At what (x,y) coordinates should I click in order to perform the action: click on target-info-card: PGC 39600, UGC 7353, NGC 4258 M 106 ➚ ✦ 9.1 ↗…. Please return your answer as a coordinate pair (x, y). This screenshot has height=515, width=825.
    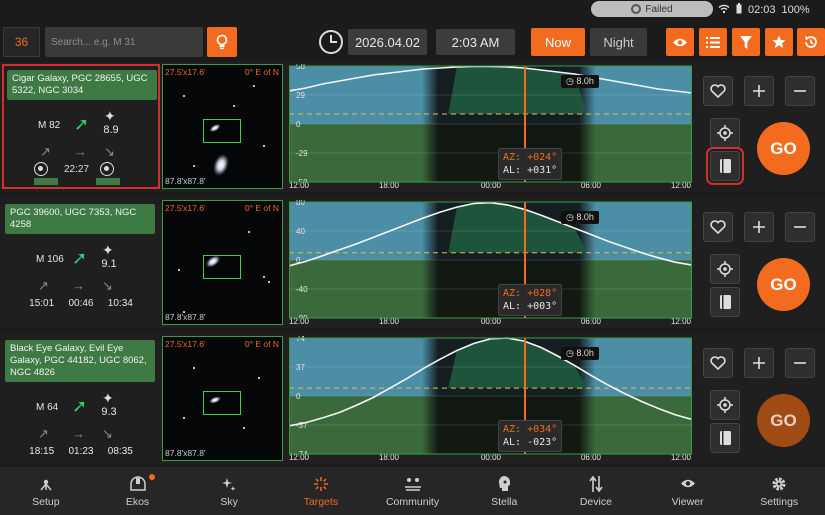
    Looking at the image, I should click on (81, 262).